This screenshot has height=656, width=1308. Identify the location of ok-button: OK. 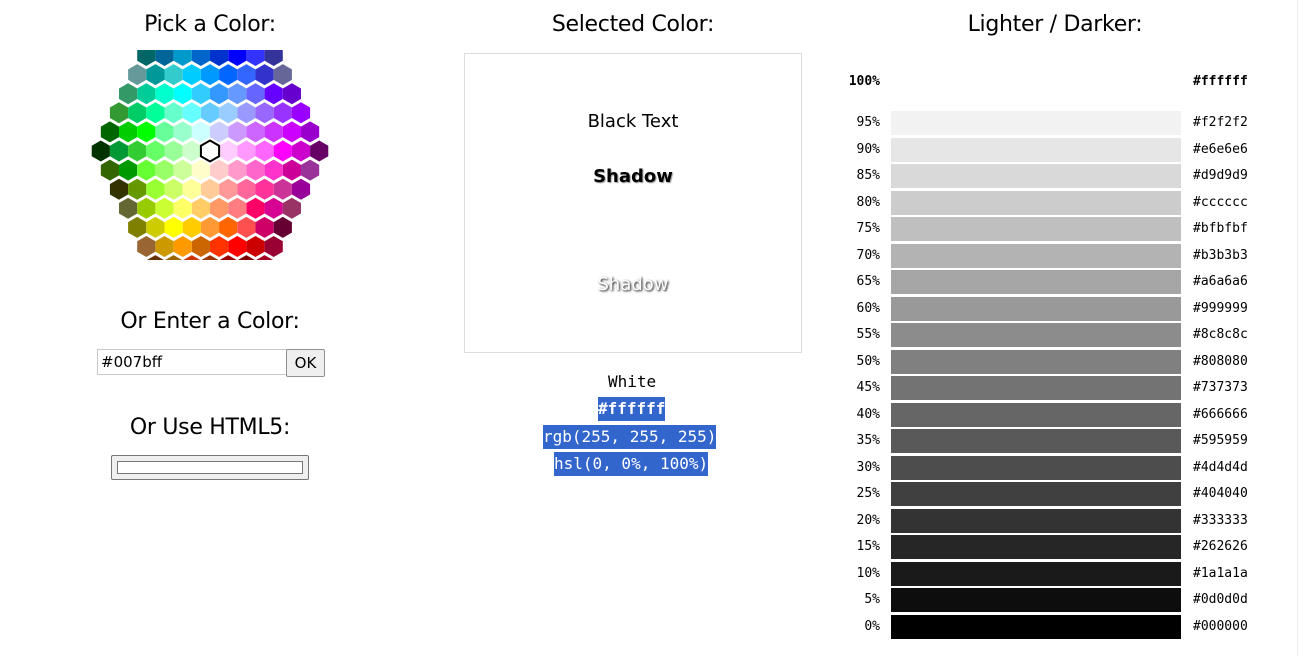
(305, 363).